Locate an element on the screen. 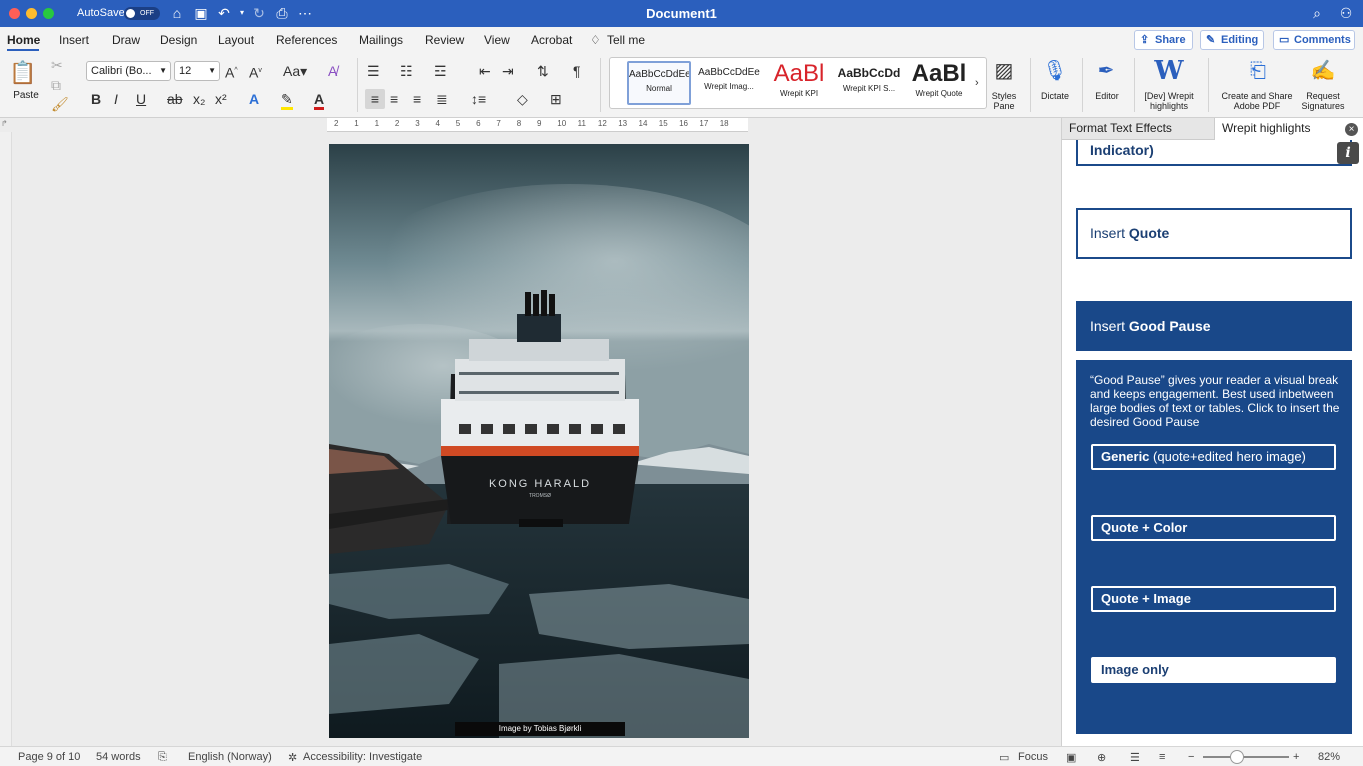  bold-icon: B is located at coordinates (96, 99).